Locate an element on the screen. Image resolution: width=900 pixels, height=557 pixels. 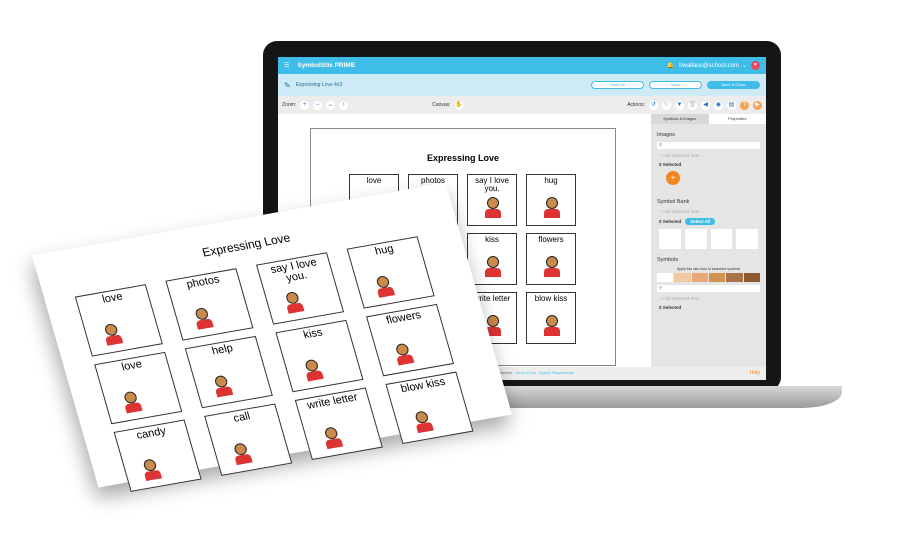
symbol-cell: call is located at coordinates (248, 439).